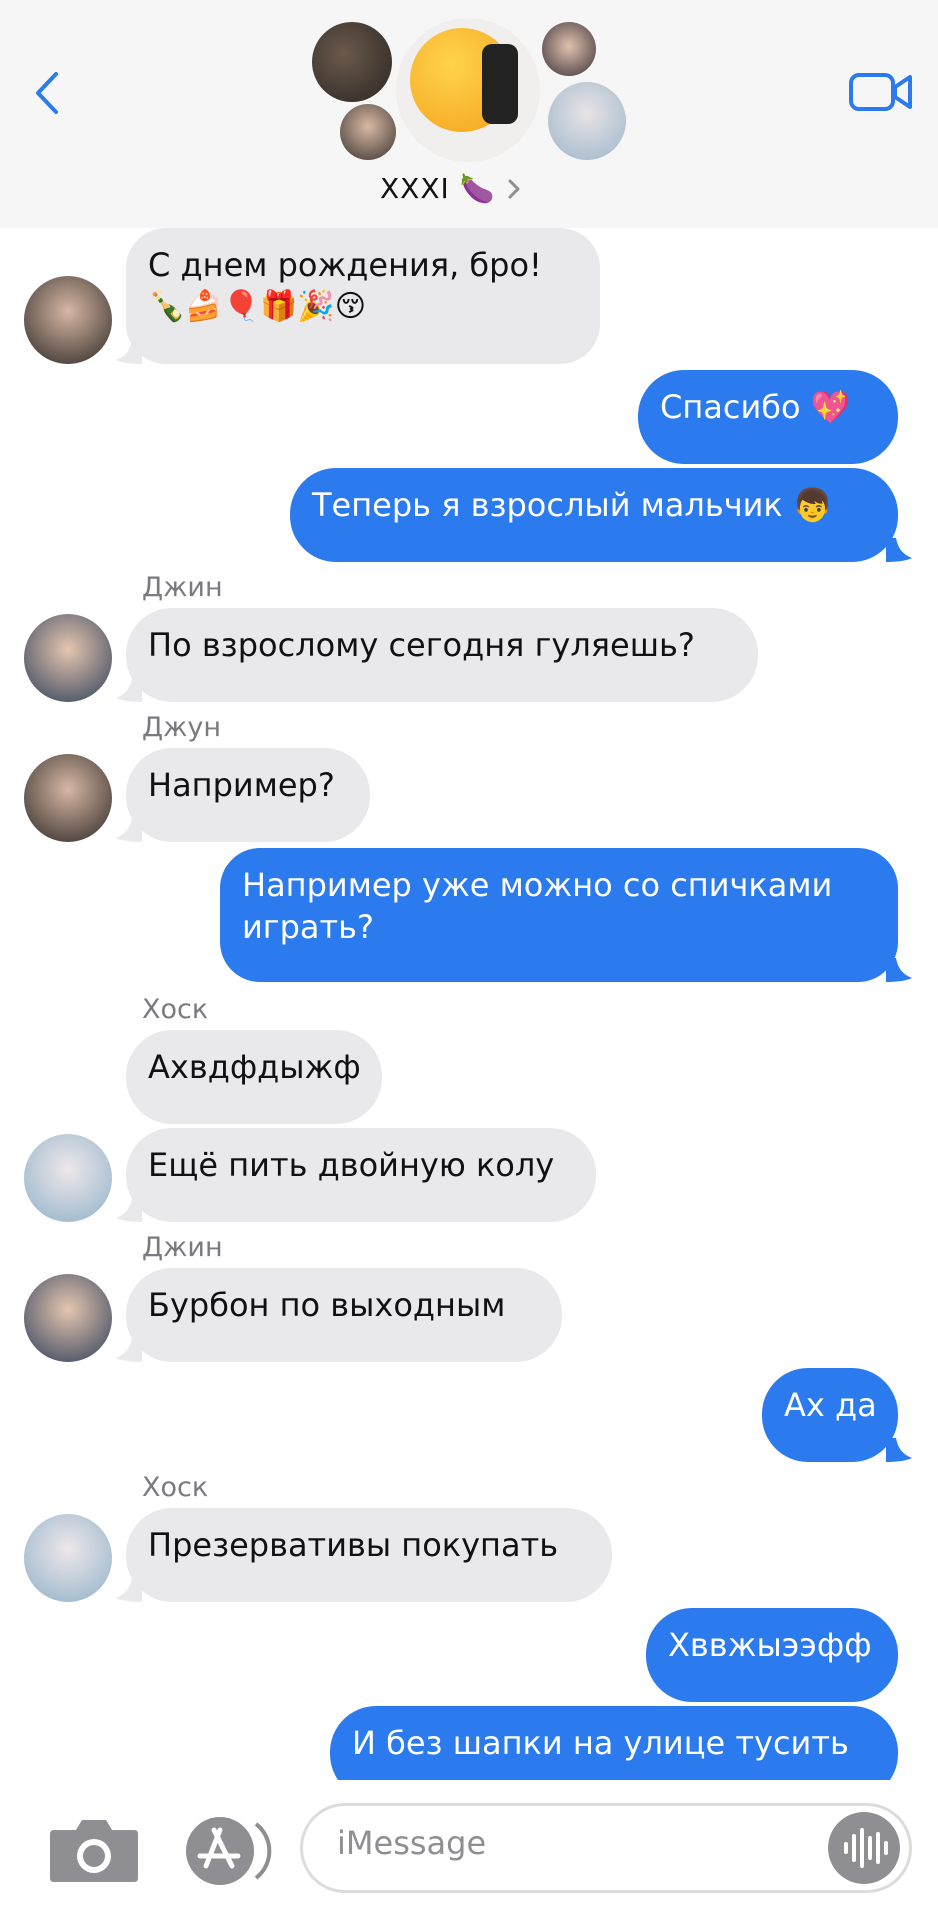 This screenshot has width=938, height=1920. What do you see at coordinates (94, 1851) in the screenshot?
I see `camera-icon` at bounding box center [94, 1851].